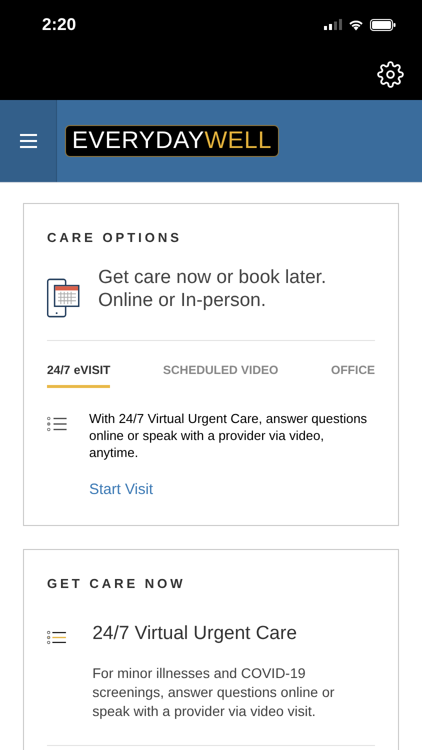 This screenshot has height=750, width=422. Describe the element at coordinates (228, 435) in the screenshot. I see `description: With 24/7 Virtual Urgent Care, answer questions online or speak with a provider via video, anytime.` at that location.